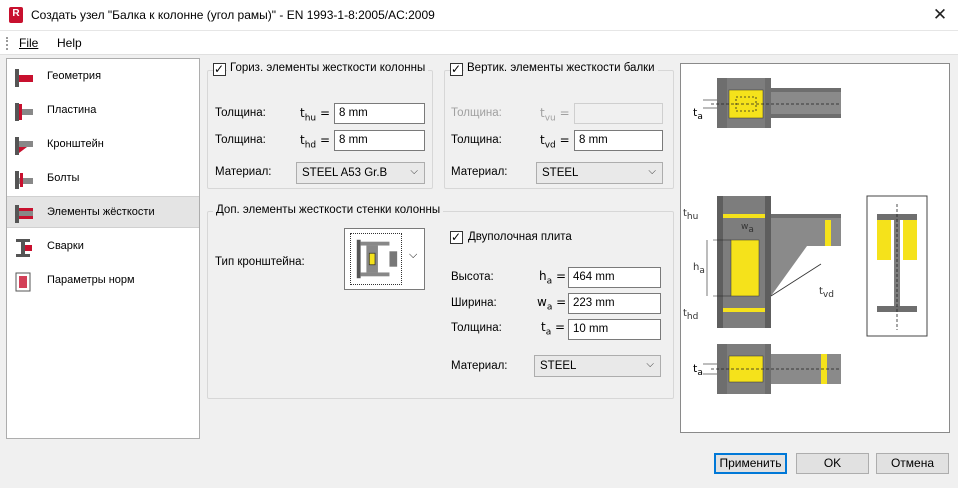 The height and width of the screenshot is (488, 958). Describe the element at coordinates (72, 110) in the screenshot. I see `nav-label: Пластина` at that location.